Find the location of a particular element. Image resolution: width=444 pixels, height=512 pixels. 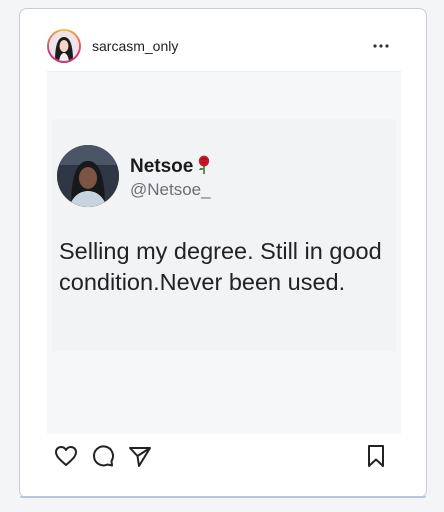

heart-icon is located at coordinates (66, 456).